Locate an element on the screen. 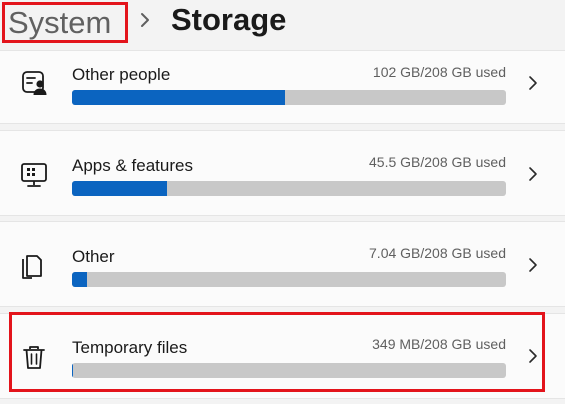  person-card-icon is located at coordinates (34, 83).